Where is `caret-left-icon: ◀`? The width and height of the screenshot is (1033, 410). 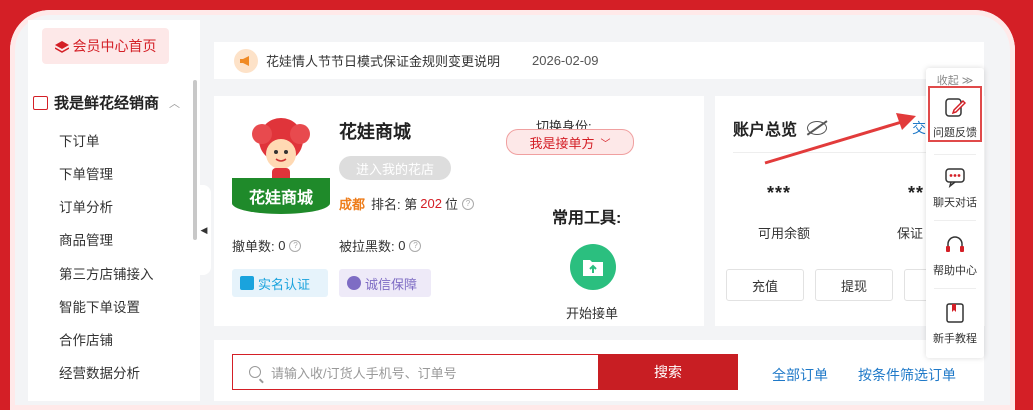 caret-left-icon: ◀ is located at coordinates (204, 229).